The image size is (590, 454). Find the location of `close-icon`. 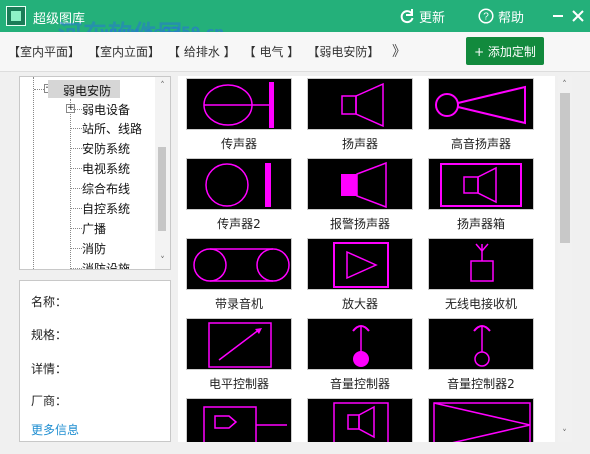

close-icon is located at coordinates (578, 16).